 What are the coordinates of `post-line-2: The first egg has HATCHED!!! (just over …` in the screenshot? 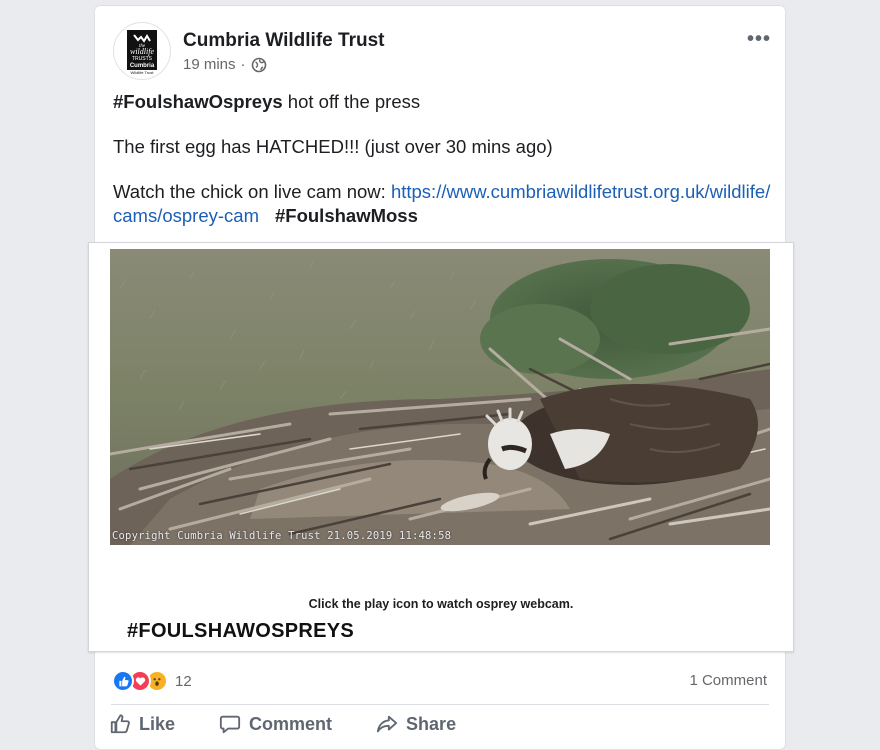 It's located at (333, 146).